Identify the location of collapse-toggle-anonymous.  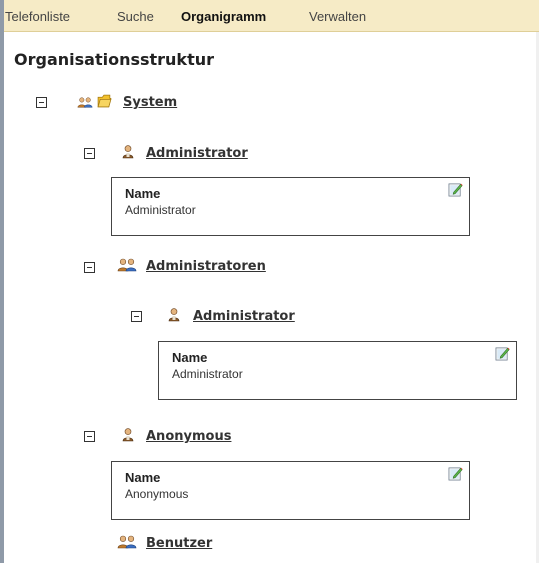
(89, 436).